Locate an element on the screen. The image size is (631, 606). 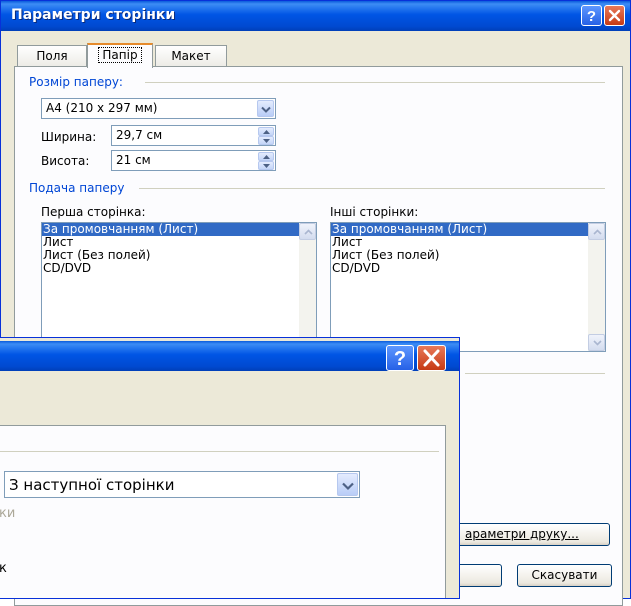
scroll-down-button is located at coordinates (596, 342).